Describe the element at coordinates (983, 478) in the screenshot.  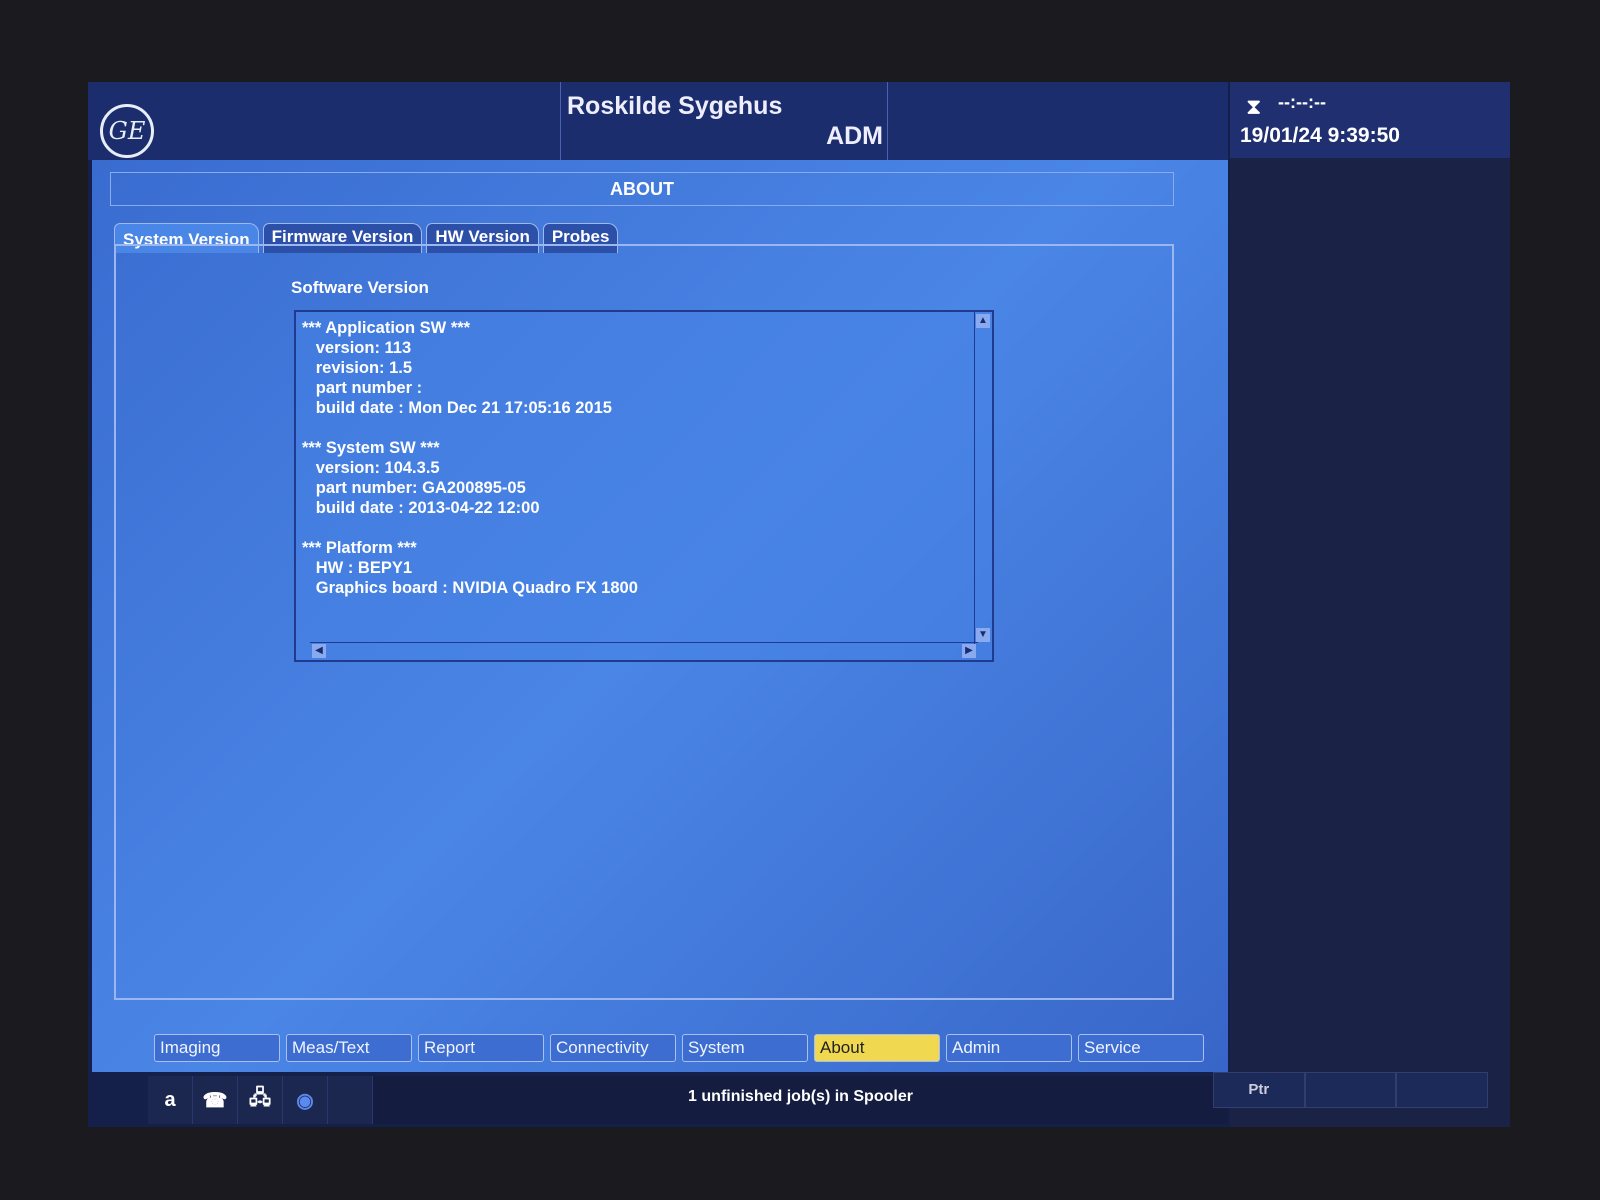
I see `vertical-scrollbar: ▲ ▼` at that location.